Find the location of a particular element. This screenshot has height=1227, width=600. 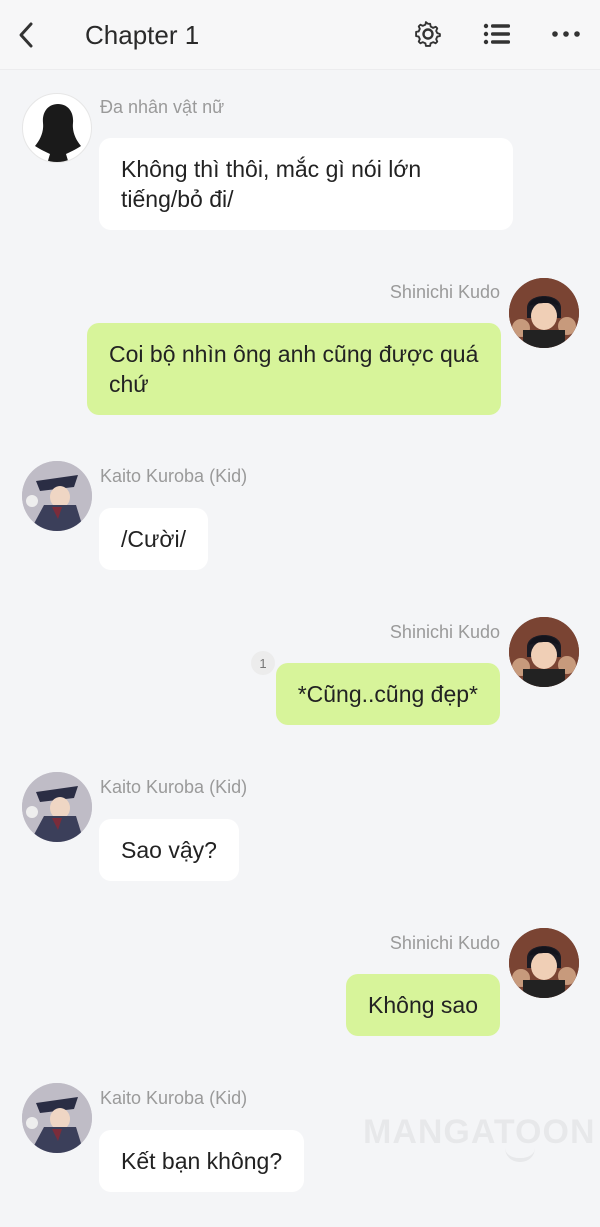

watermark-smile-icon is located at coordinates (520, 1155).